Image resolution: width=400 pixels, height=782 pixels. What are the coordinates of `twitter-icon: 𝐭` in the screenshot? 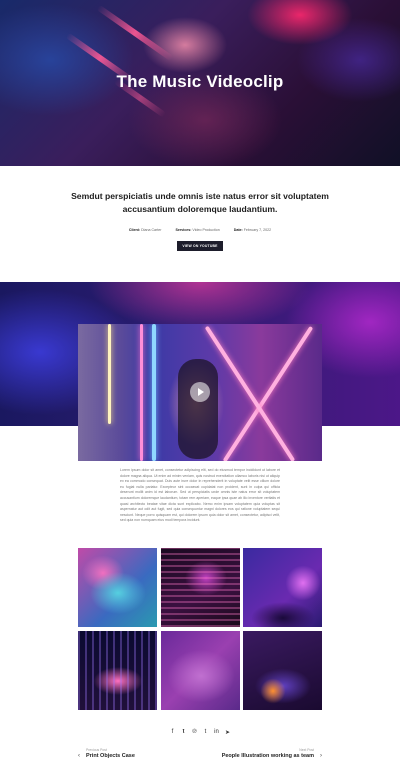 It's located at (184, 732).